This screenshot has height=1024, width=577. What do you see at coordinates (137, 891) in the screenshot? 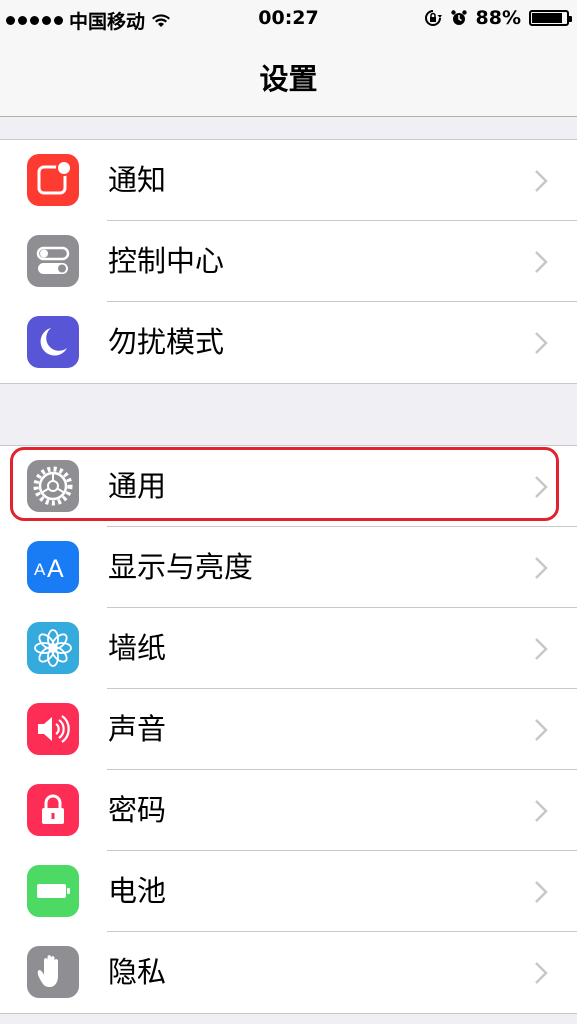
I see `row-label: 电池` at bounding box center [137, 891].